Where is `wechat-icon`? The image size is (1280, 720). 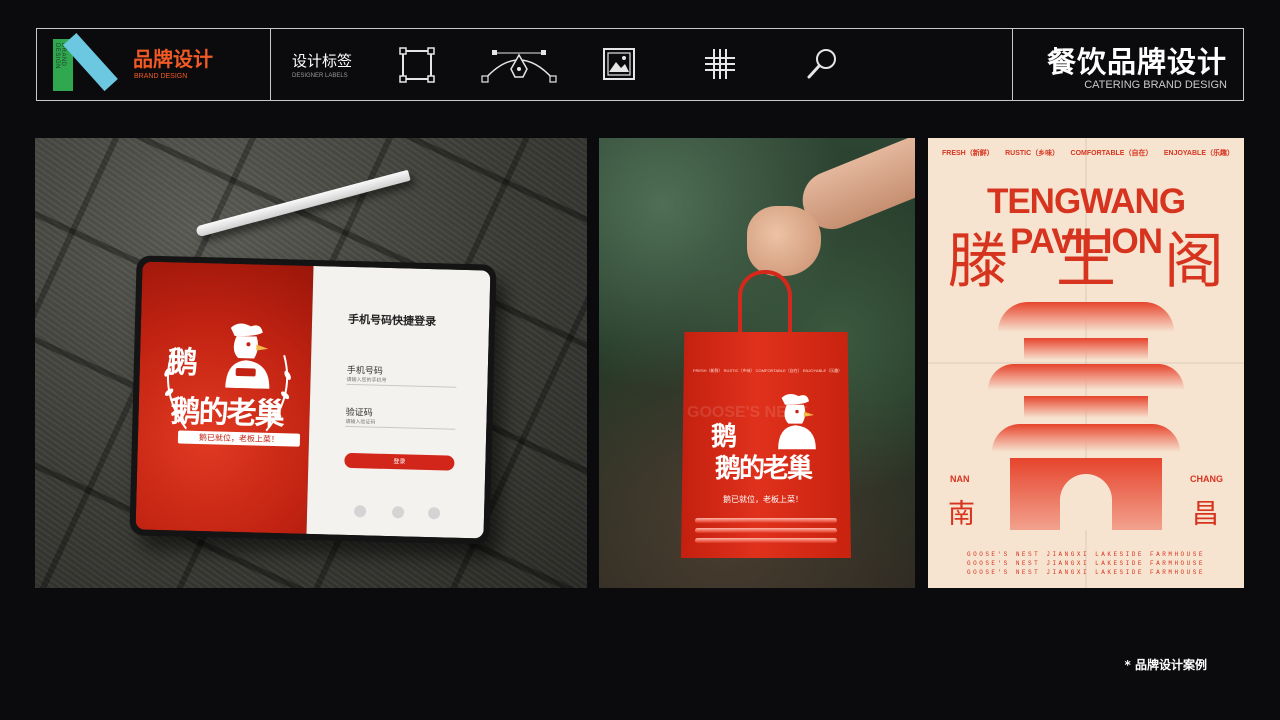
wechat-icon is located at coordinates (360, 511).